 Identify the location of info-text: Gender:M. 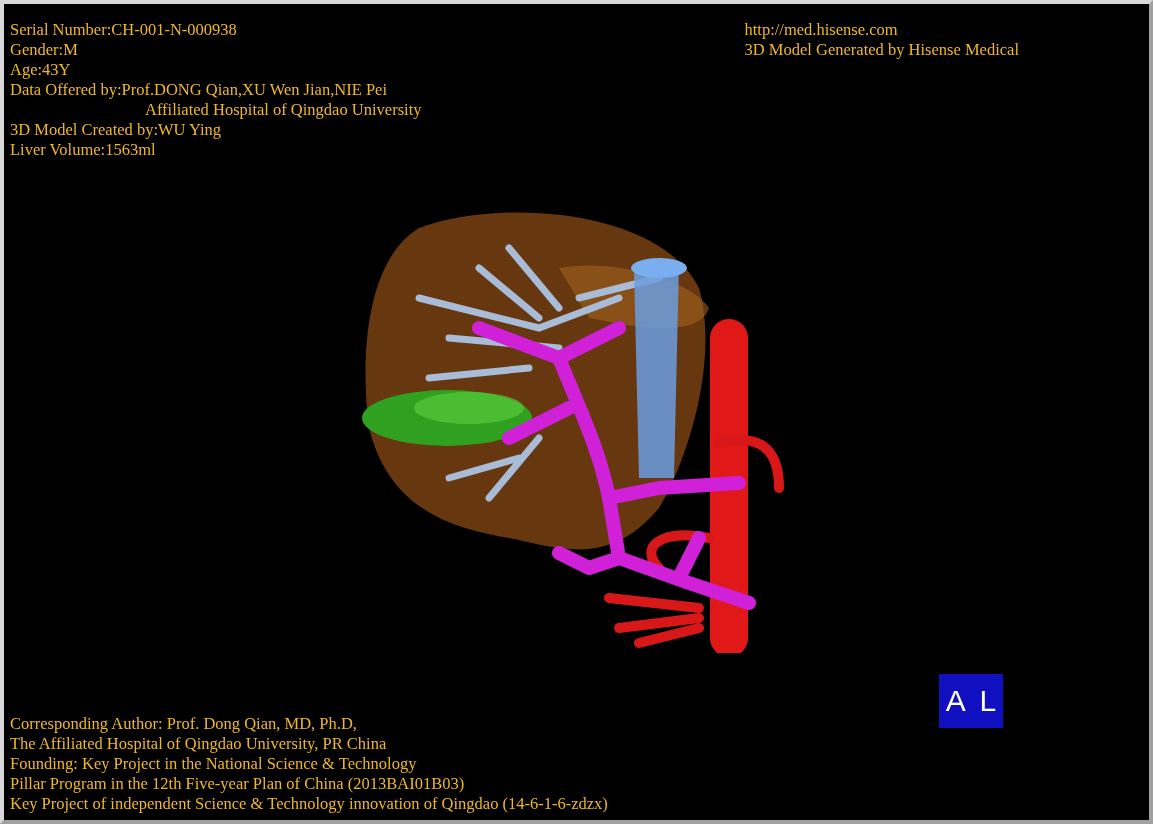
(44, 50).